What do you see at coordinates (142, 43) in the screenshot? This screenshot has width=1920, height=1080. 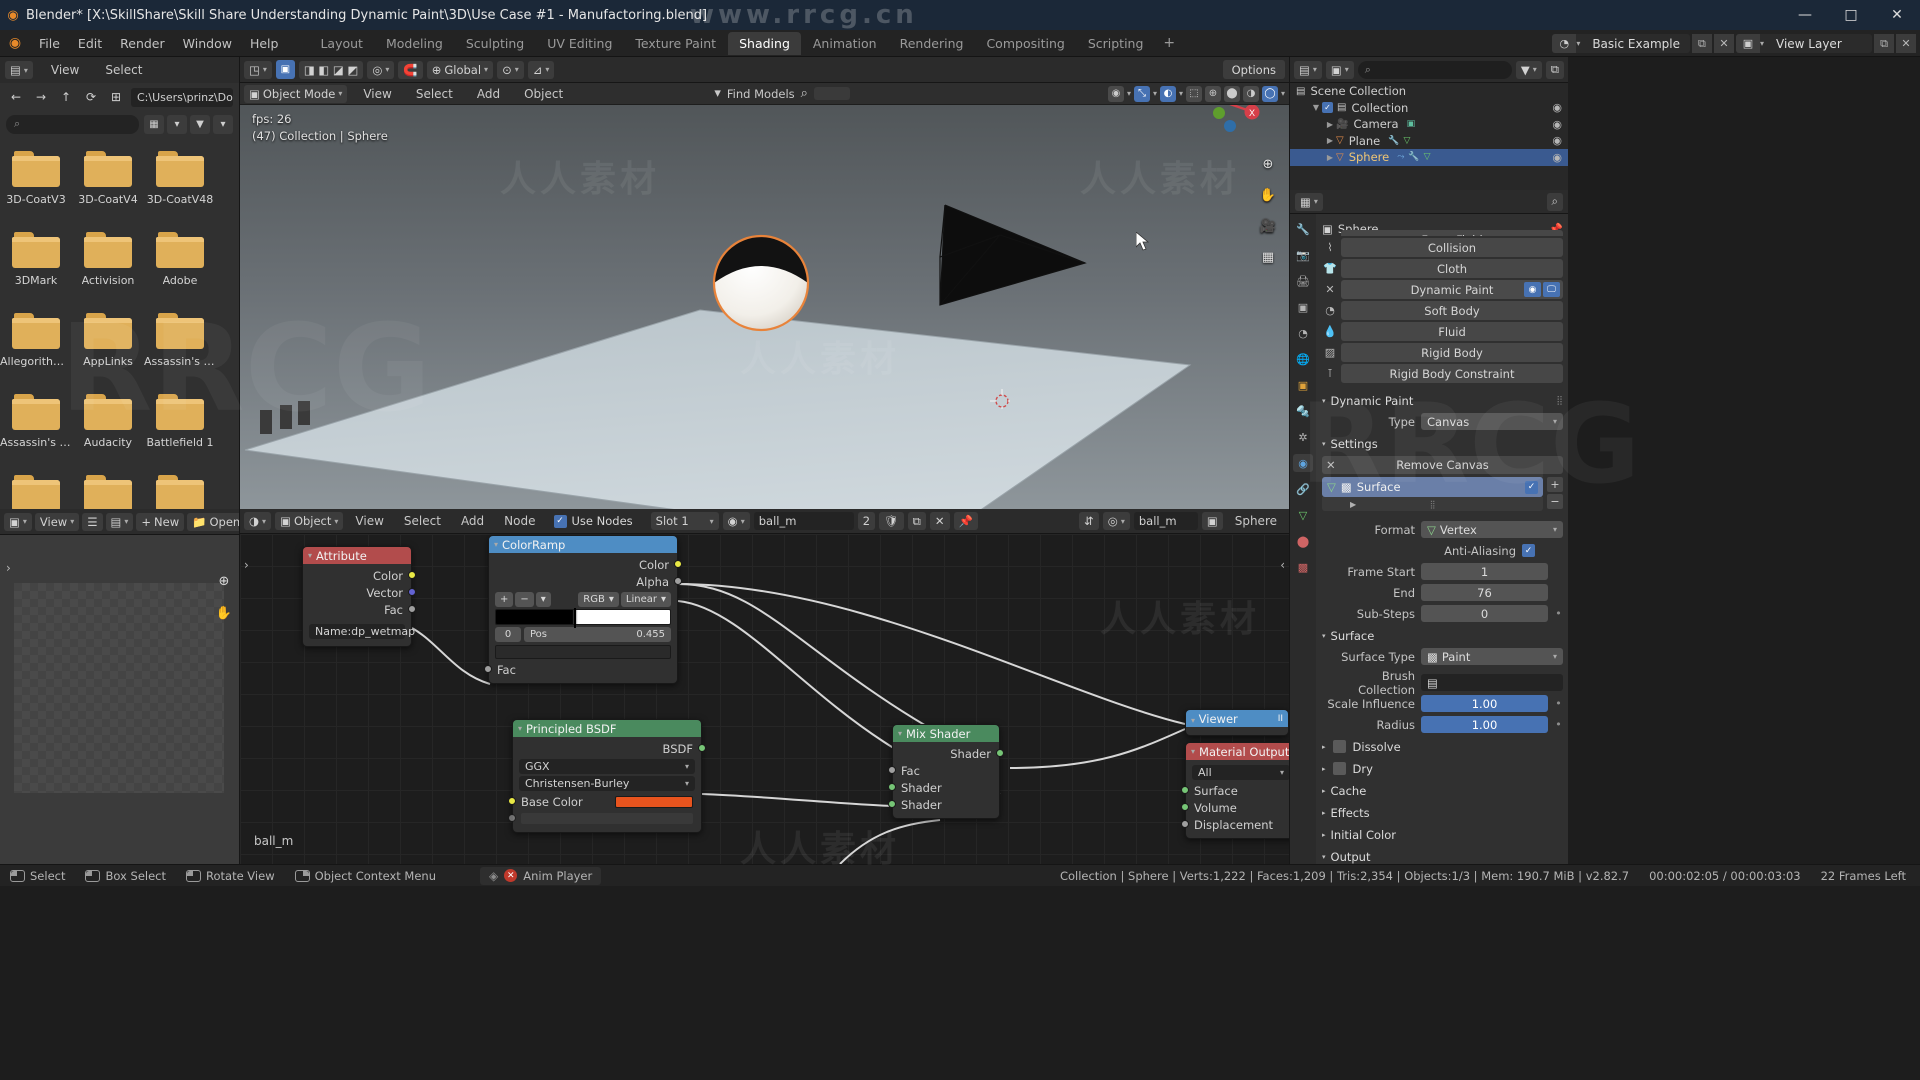 I see `menu-render: Render` at bounding box center [142, 43].